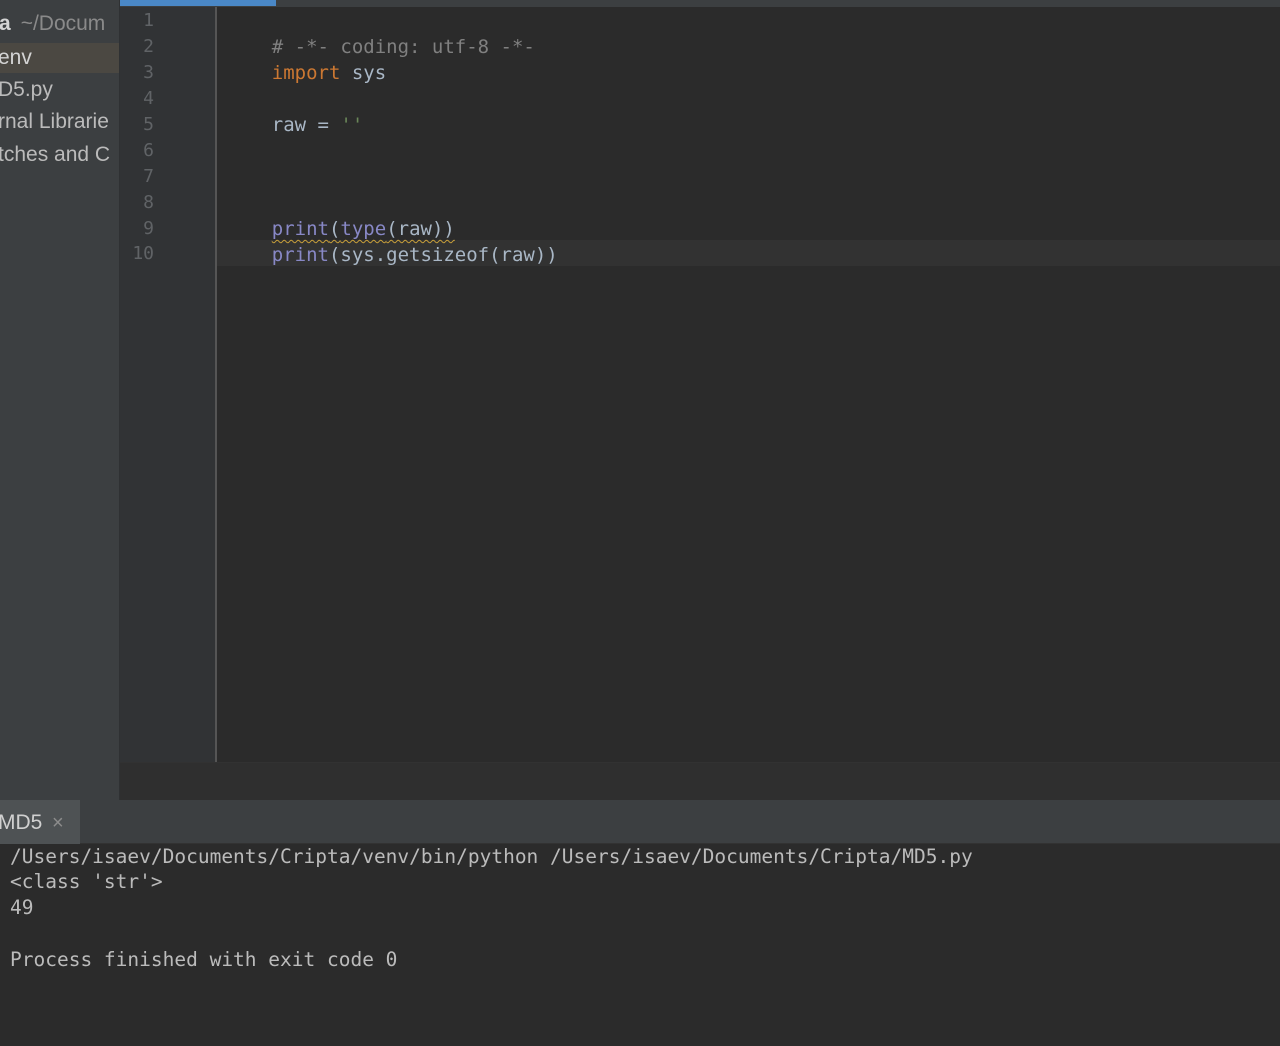 This screenshot has width=1280, height=1046. What do you see at coordinates (148, 150) in the screenshot?
I see `line-number: 6` at bounding box center [148, 150].